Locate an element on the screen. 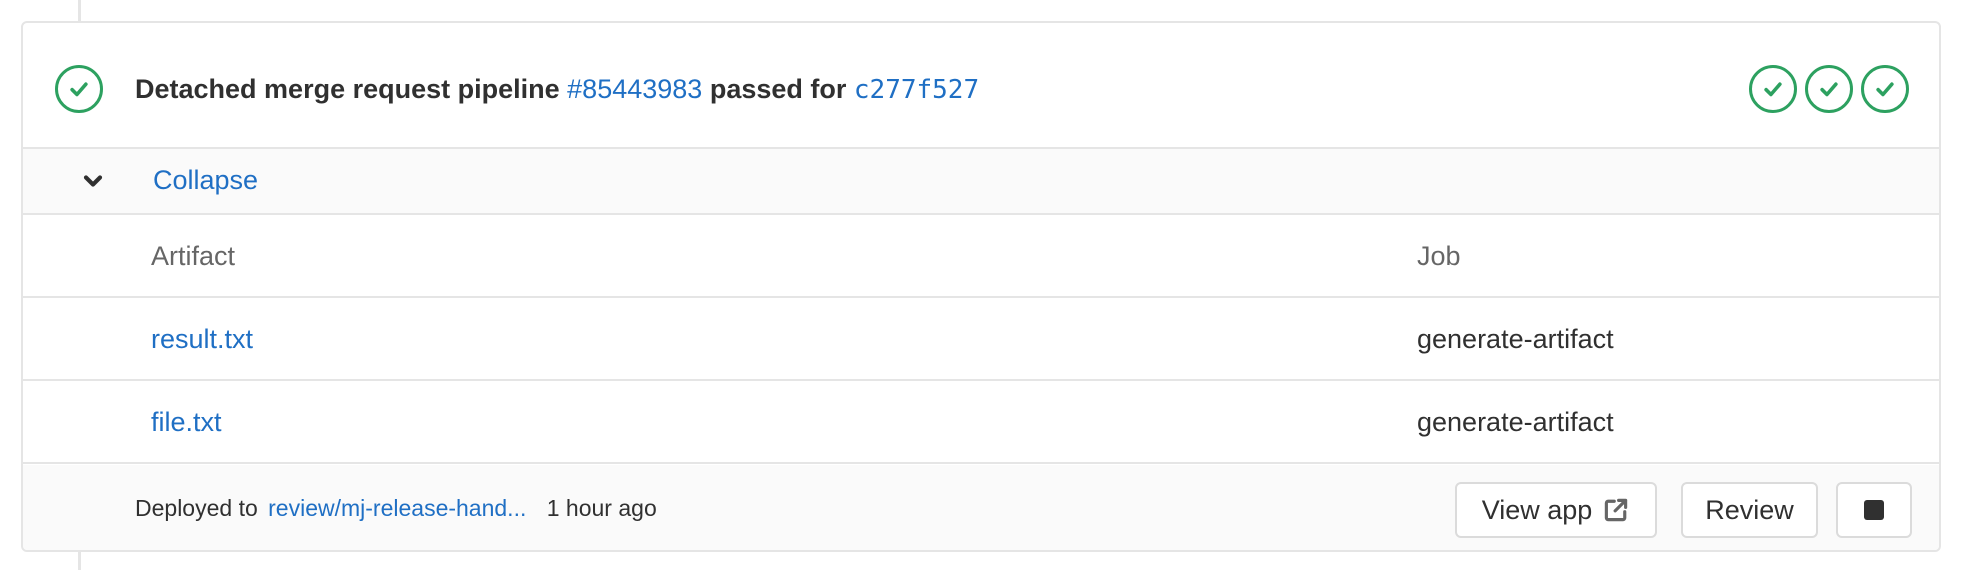 The width and height of the screenshot is (1962, 570). column-header-artifact: Artifact is located at coordinates (193, 256).